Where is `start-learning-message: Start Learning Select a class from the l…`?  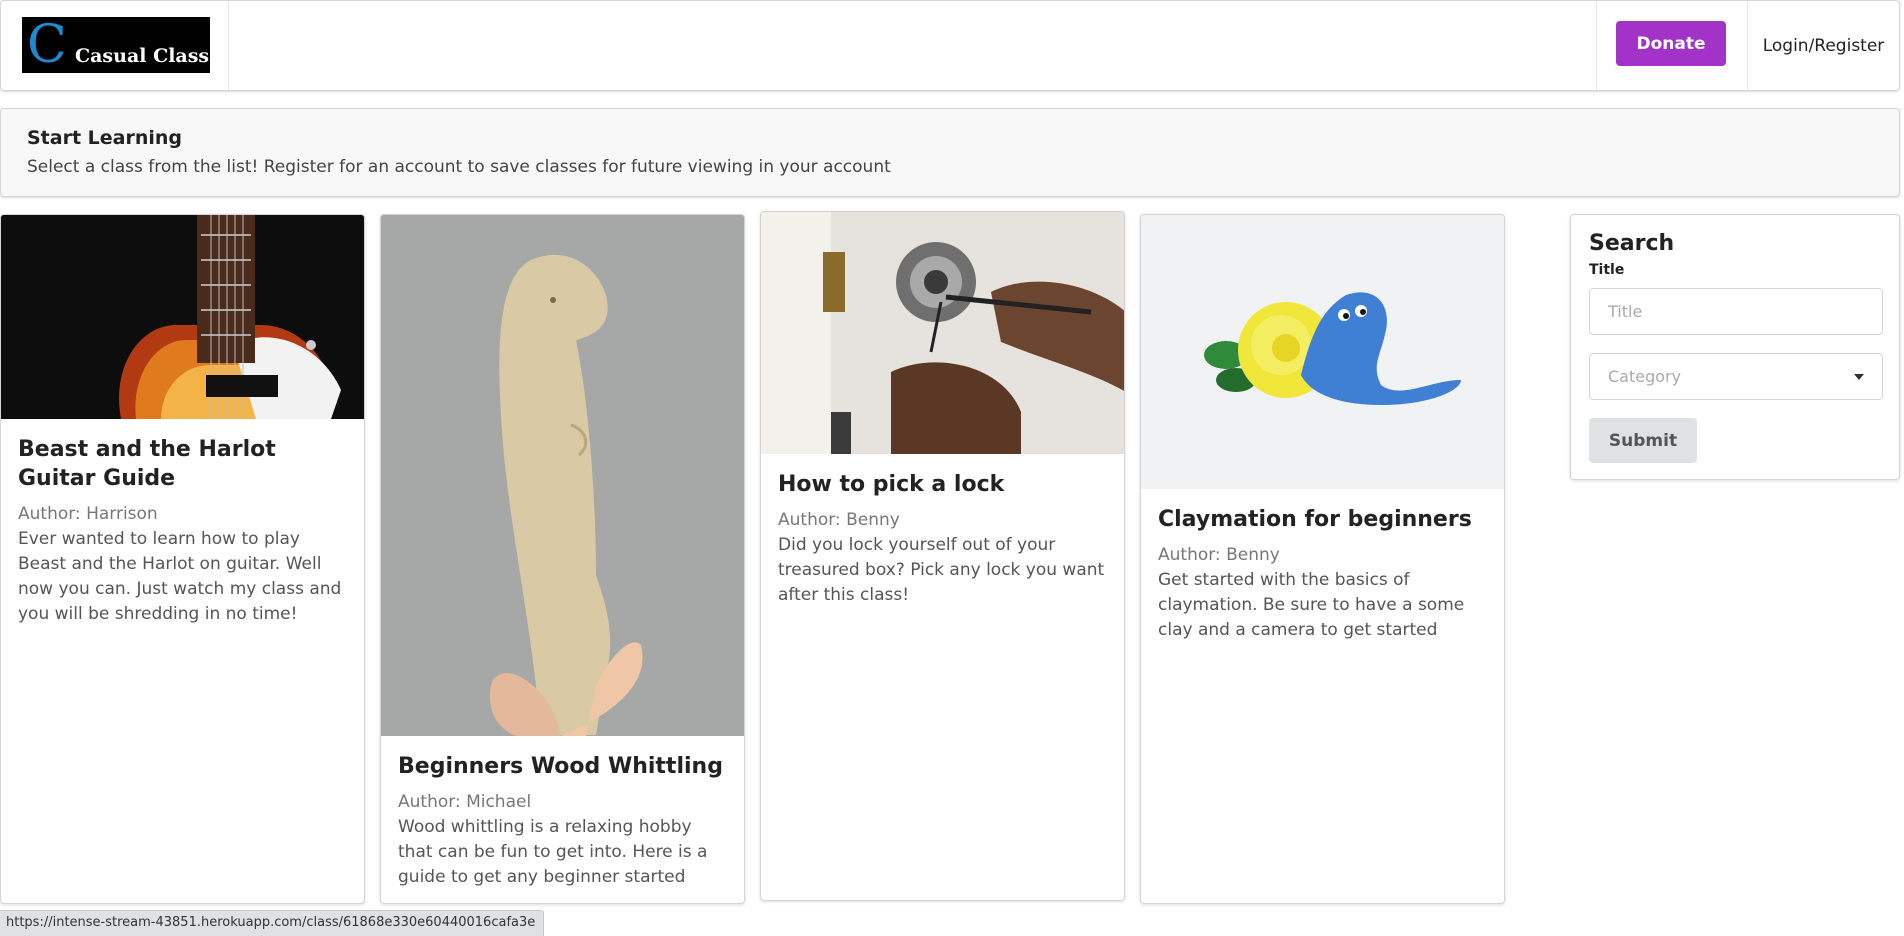
start-learning-message: Start Learning Select a class from the l… is located at coordinates (950, 152).